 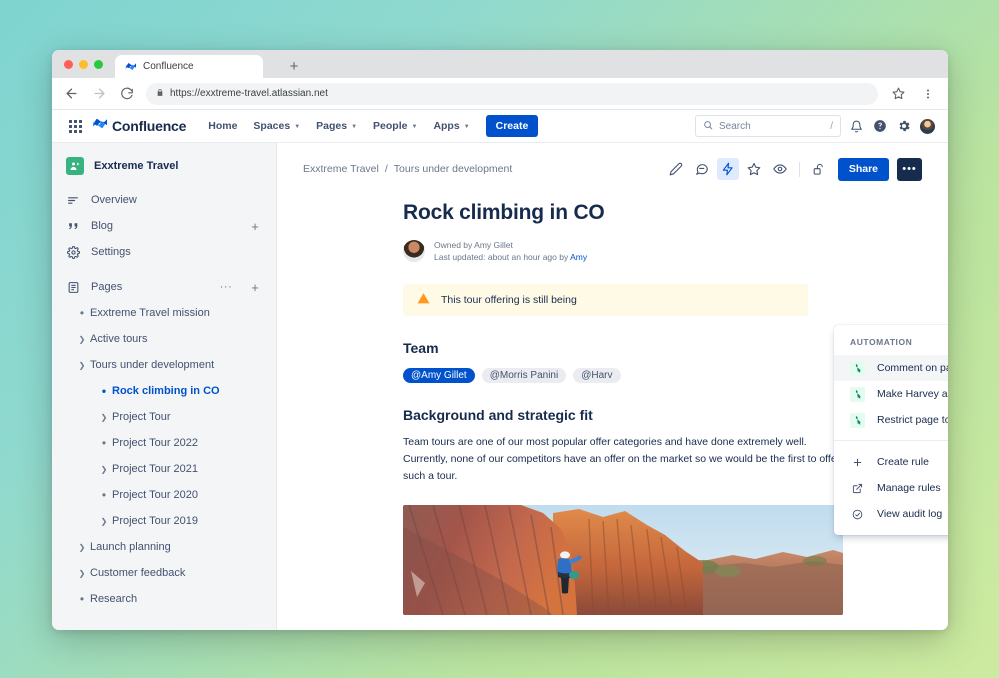 What do you see at coordinates (780, 169) in the screenshot?
I see `eye-icon` at bounding box center [780, 169].